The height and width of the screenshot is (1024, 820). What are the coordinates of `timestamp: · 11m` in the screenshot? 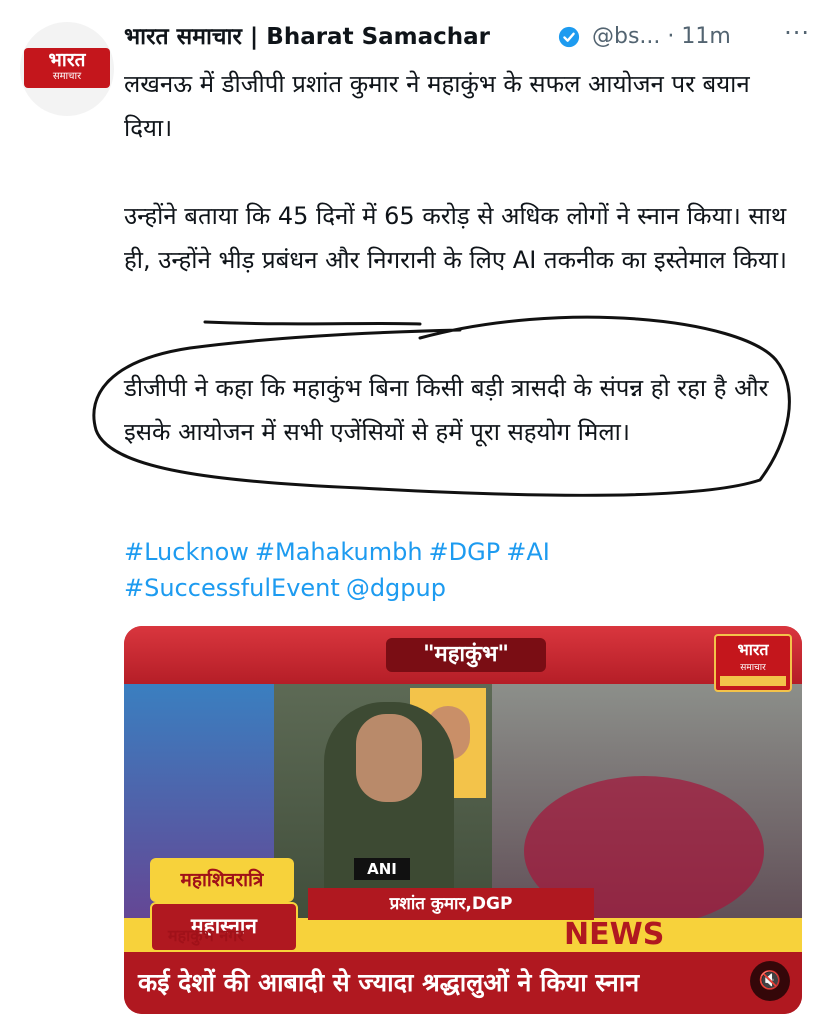 It's located at (698, 36).